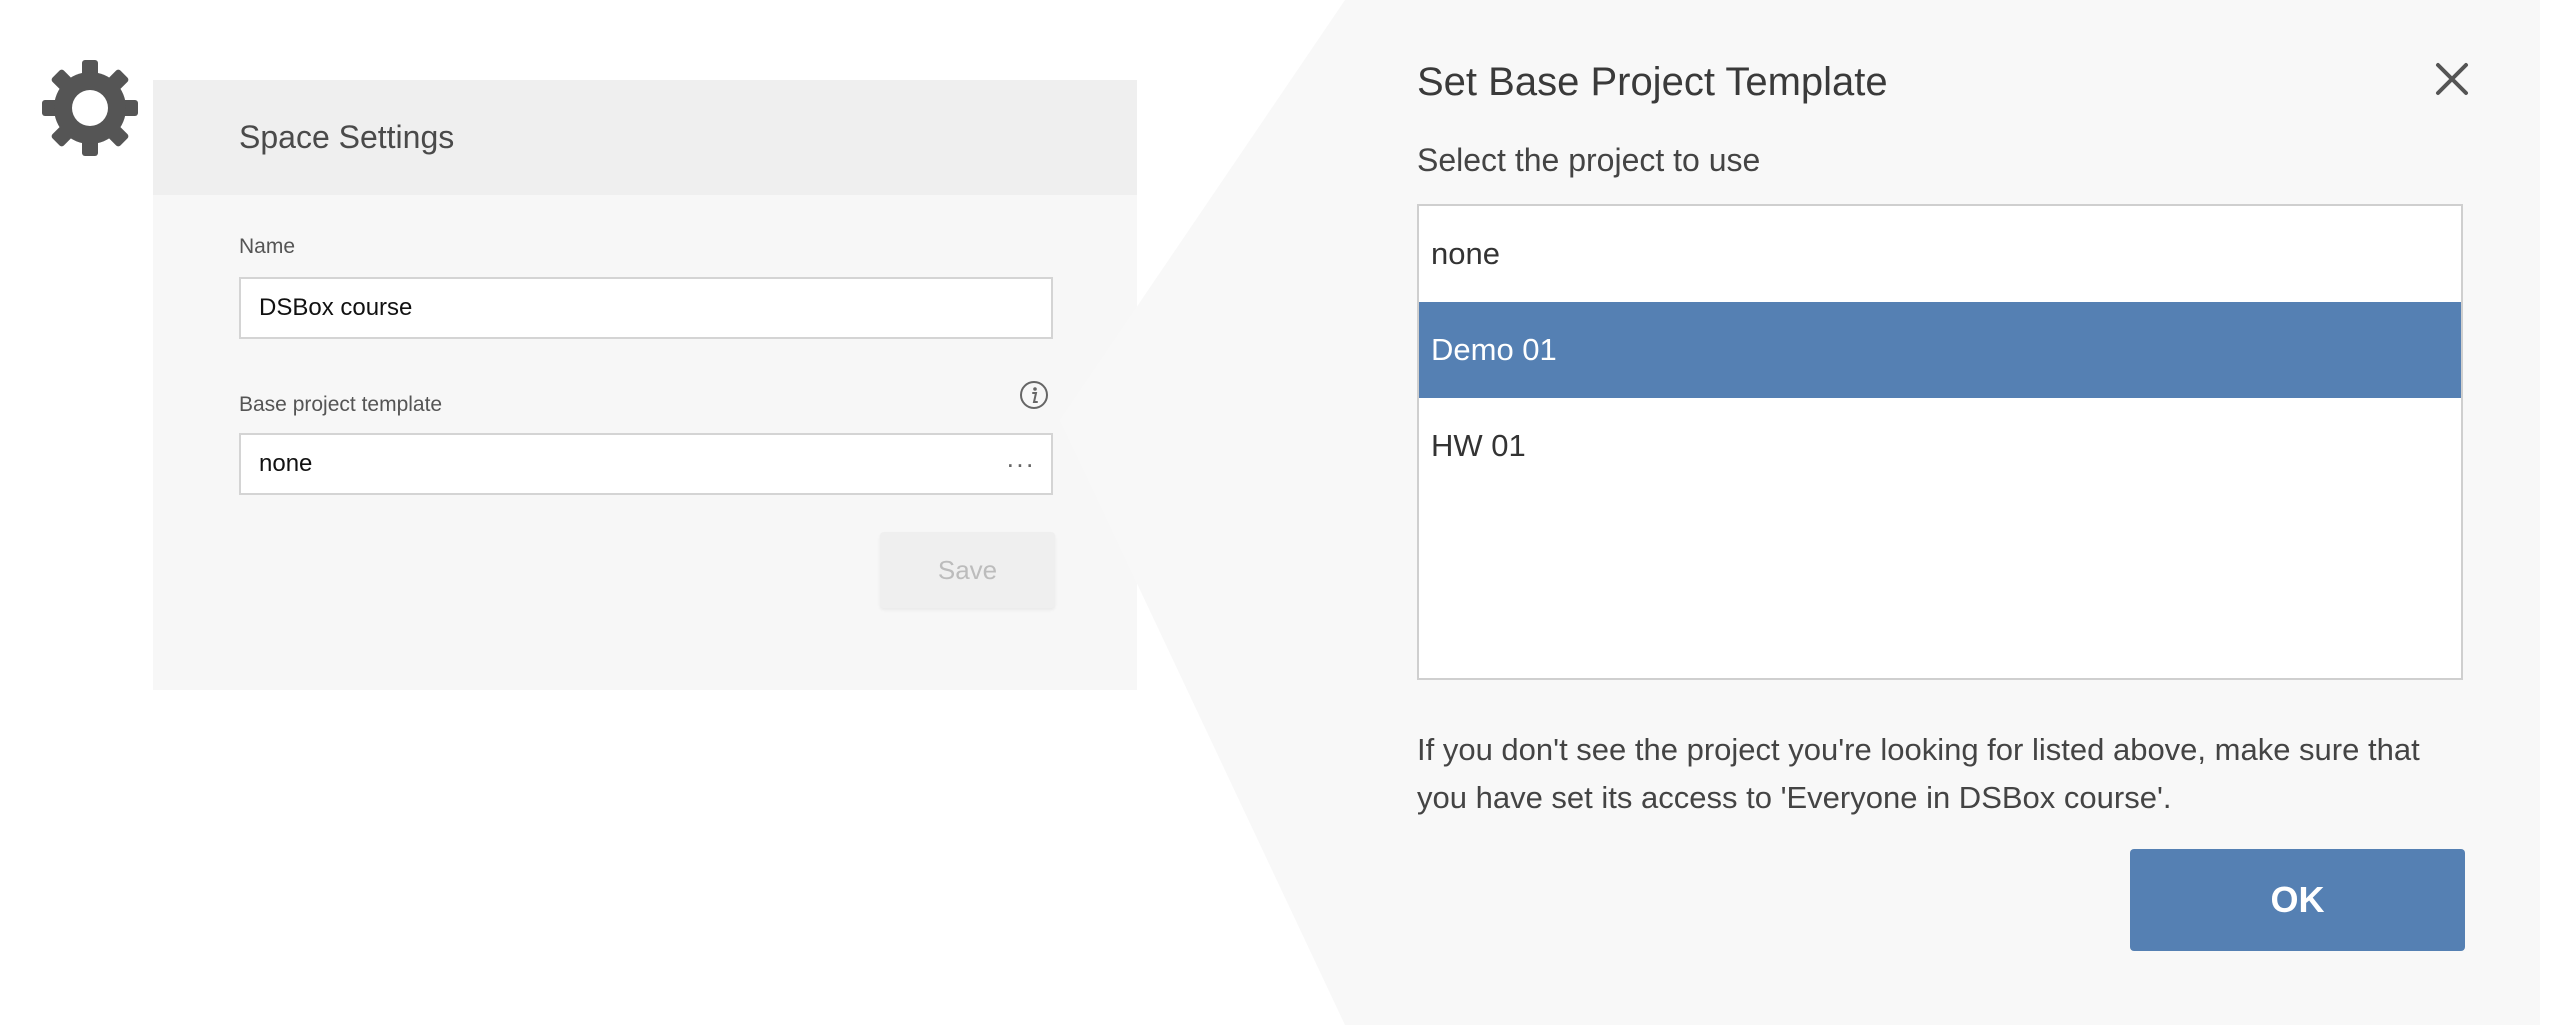 Image resolution: width=2560 pixels, height=1025 pixels. I want to click on close-icon, so click(2452, 79).